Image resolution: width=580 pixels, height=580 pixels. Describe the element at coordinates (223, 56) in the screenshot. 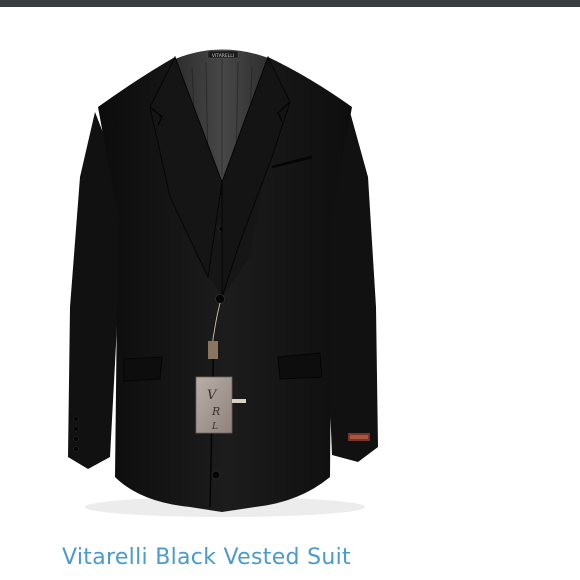

I see `collar-label-text: VITARELLI` at that location.